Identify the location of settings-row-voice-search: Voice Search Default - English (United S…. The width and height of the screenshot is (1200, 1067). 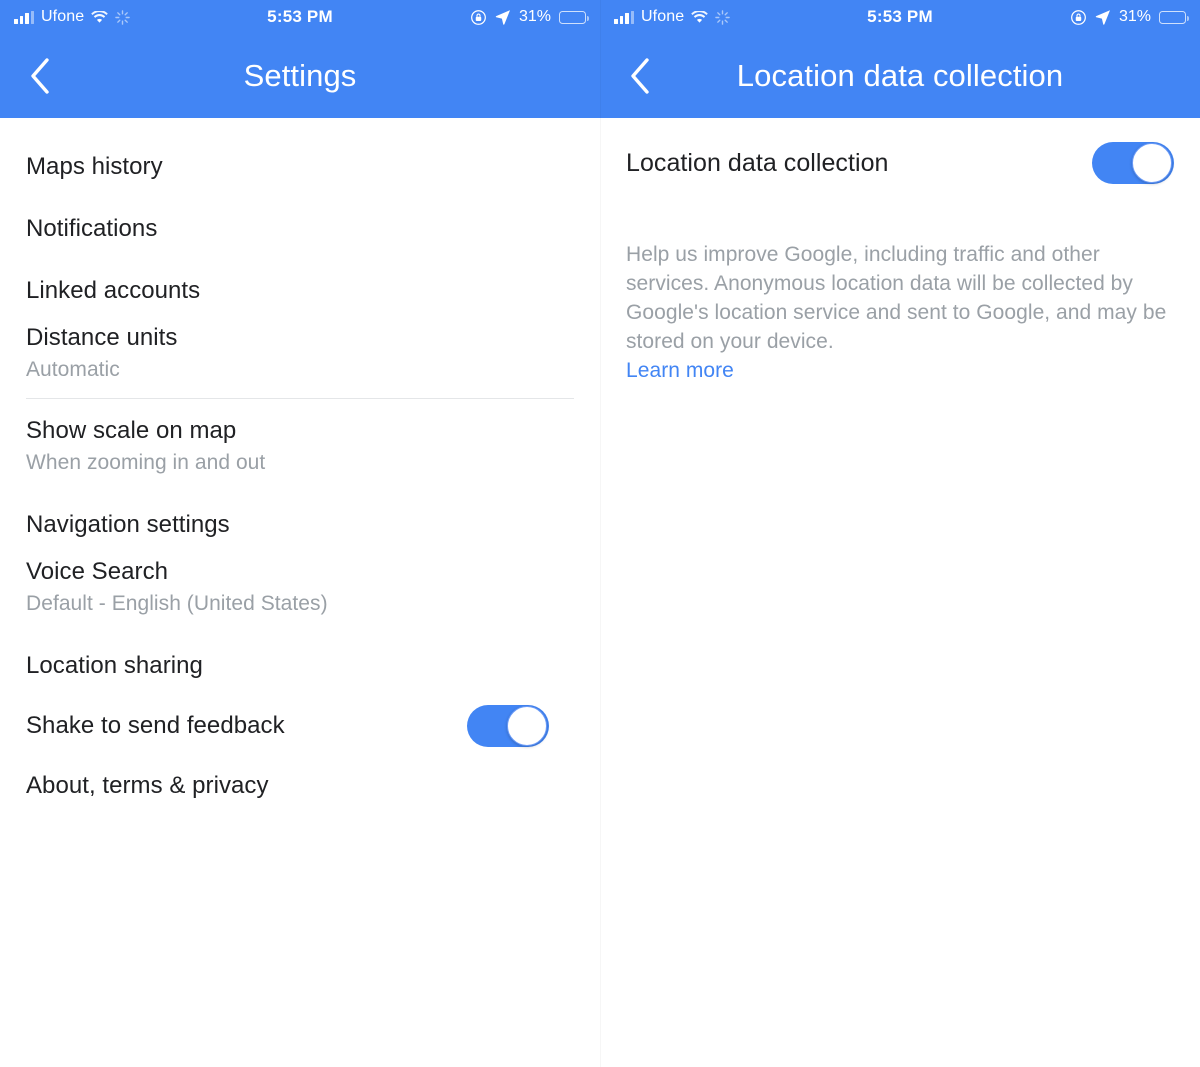
(300, 583).